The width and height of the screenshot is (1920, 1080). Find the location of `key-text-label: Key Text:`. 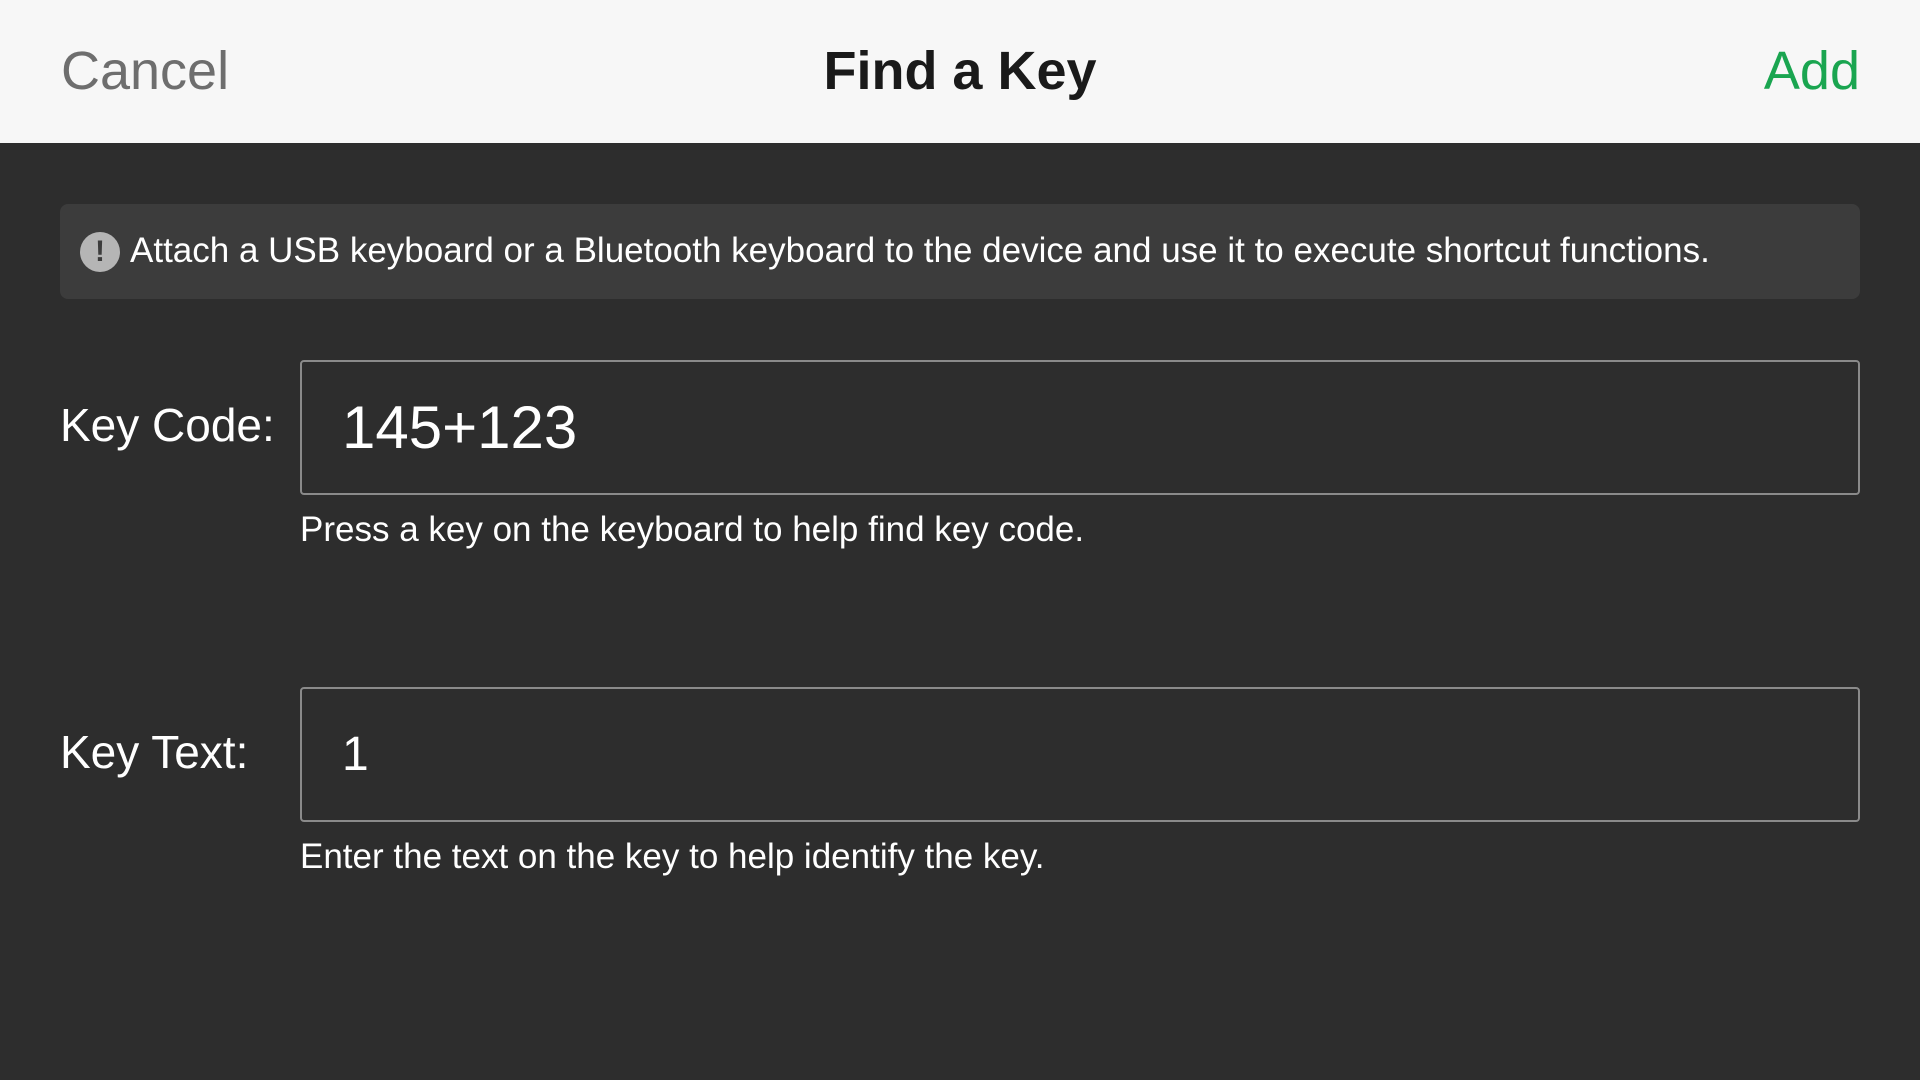

key-text-label: Key Text: is located at coordinates (154, 752).